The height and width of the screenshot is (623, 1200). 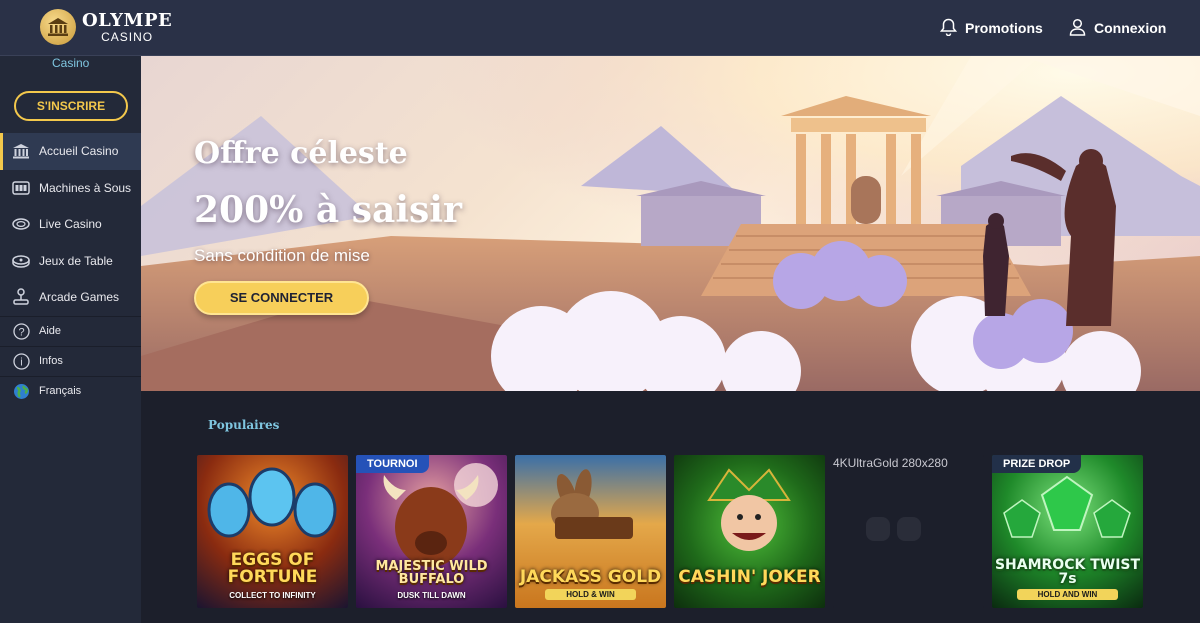 I want to click on sidebar-item-label: Live Casino, so click(x=70, y=224).